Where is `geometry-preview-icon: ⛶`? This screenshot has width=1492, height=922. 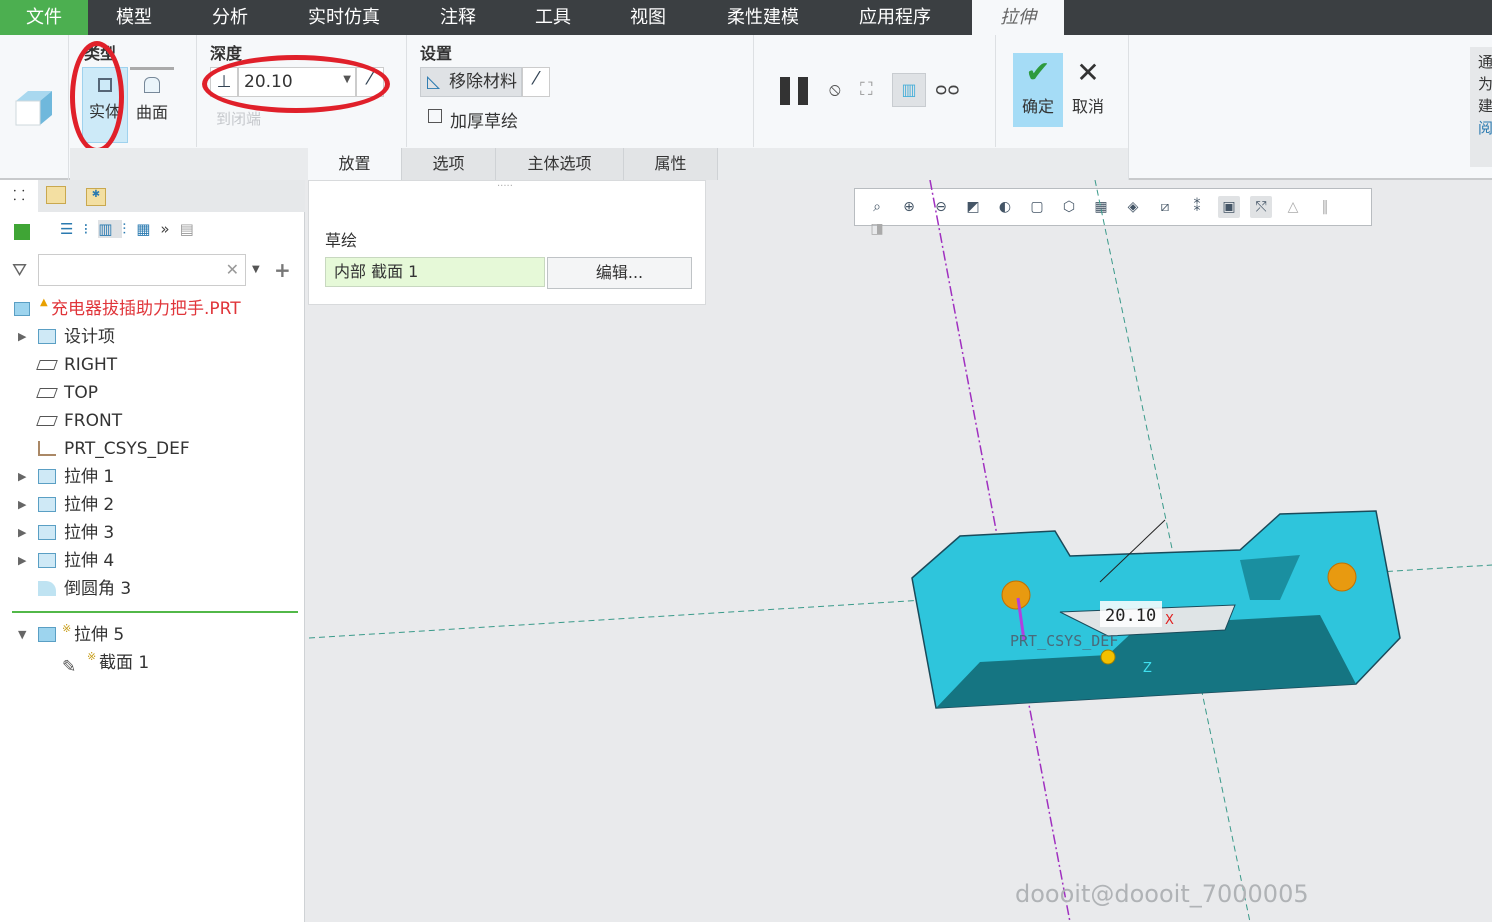
geometry-preview-icon: ⛶ is located at coordinates (866, 89).